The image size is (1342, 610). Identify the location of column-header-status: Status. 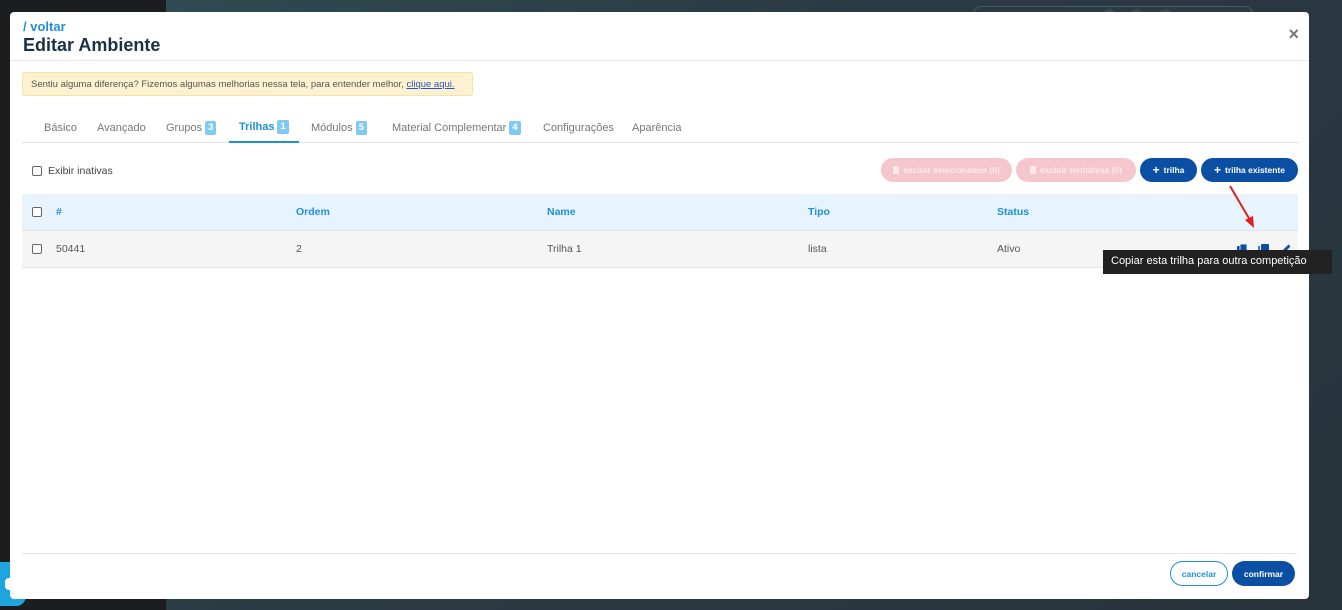
(1013, 212).